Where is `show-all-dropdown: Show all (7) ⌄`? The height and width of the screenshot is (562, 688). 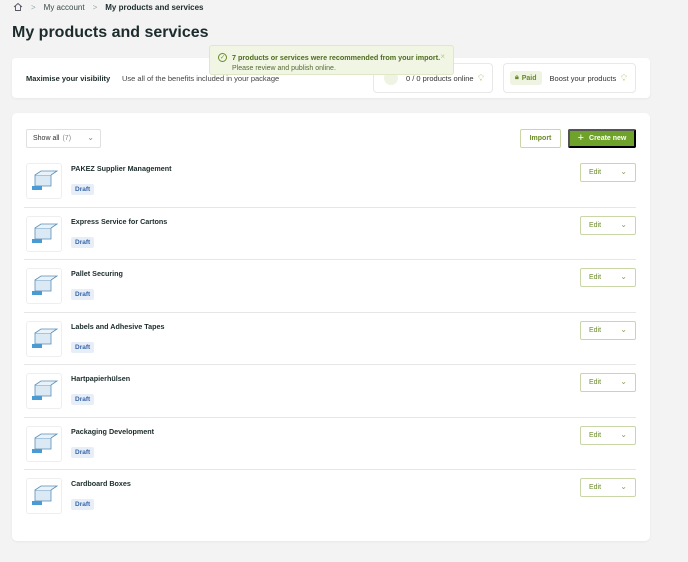 show-all-dropdown: Show all (7) ⌄ is located at coordinates (63, 138).